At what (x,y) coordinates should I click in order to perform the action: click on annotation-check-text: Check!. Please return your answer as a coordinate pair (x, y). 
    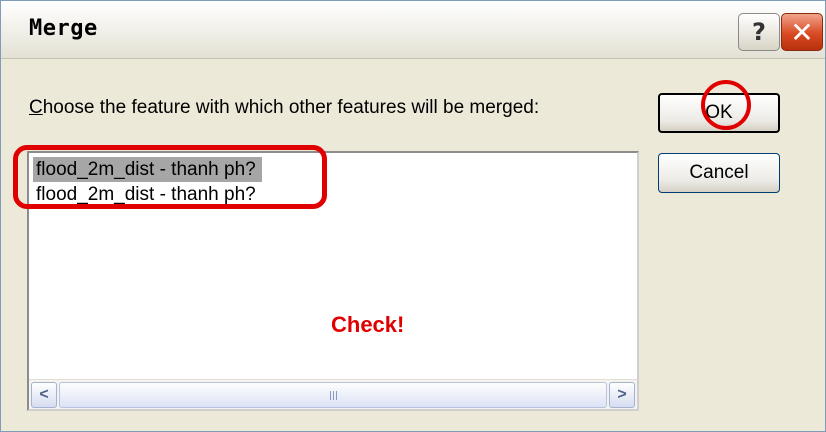
    Looking at the image, I should click on (368, 324).